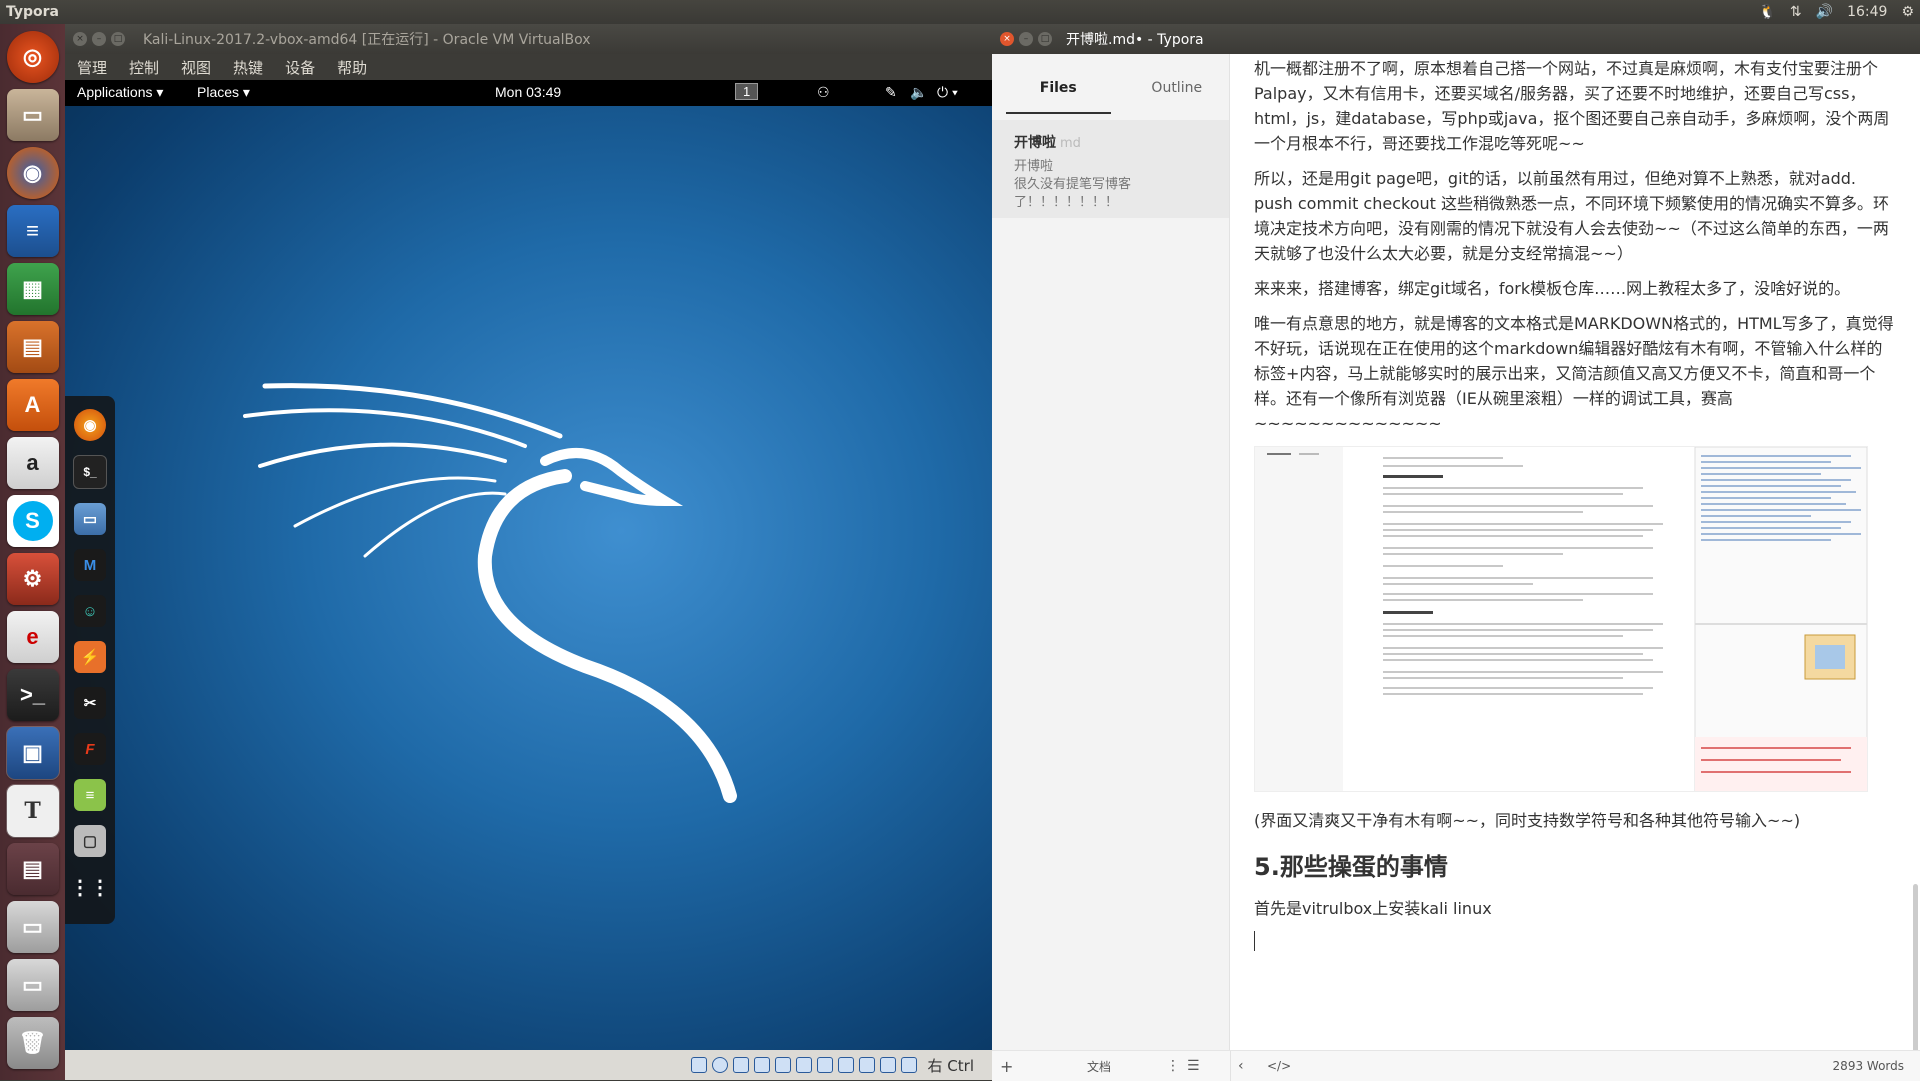 The height and width of the screenshot is (1081, 1920). I want to click on applications-menu: Applications ▾, so click(120, 92).